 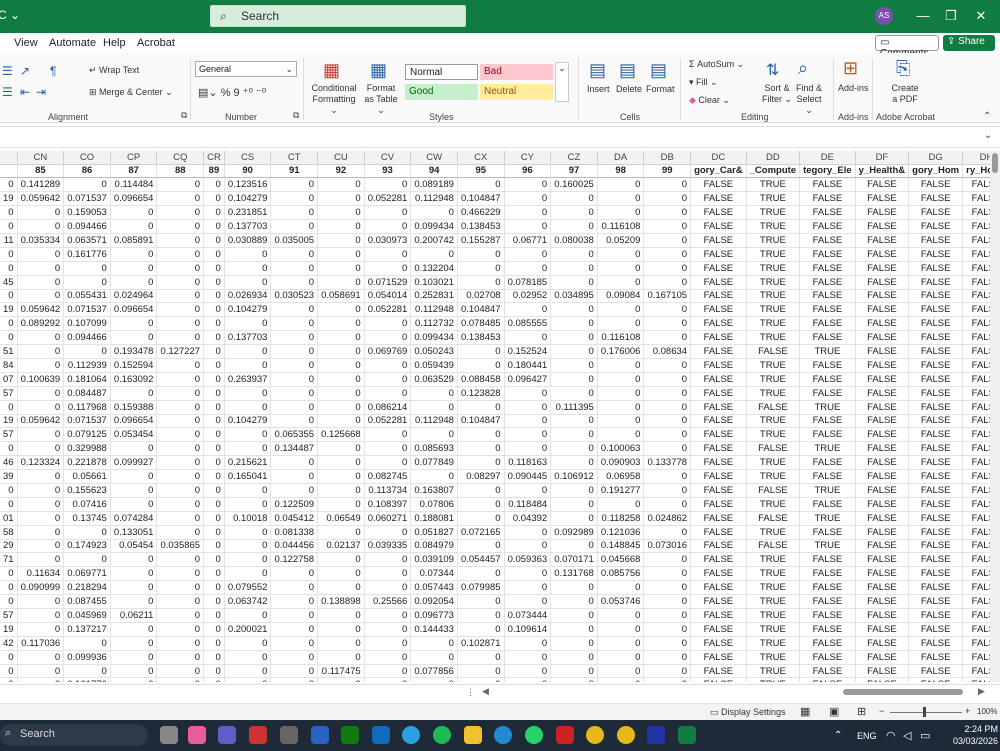 What do you see at coordinates (9, 282) in the screenshot?
I see `cell-partial: 45` at bounding box center [9, 282].